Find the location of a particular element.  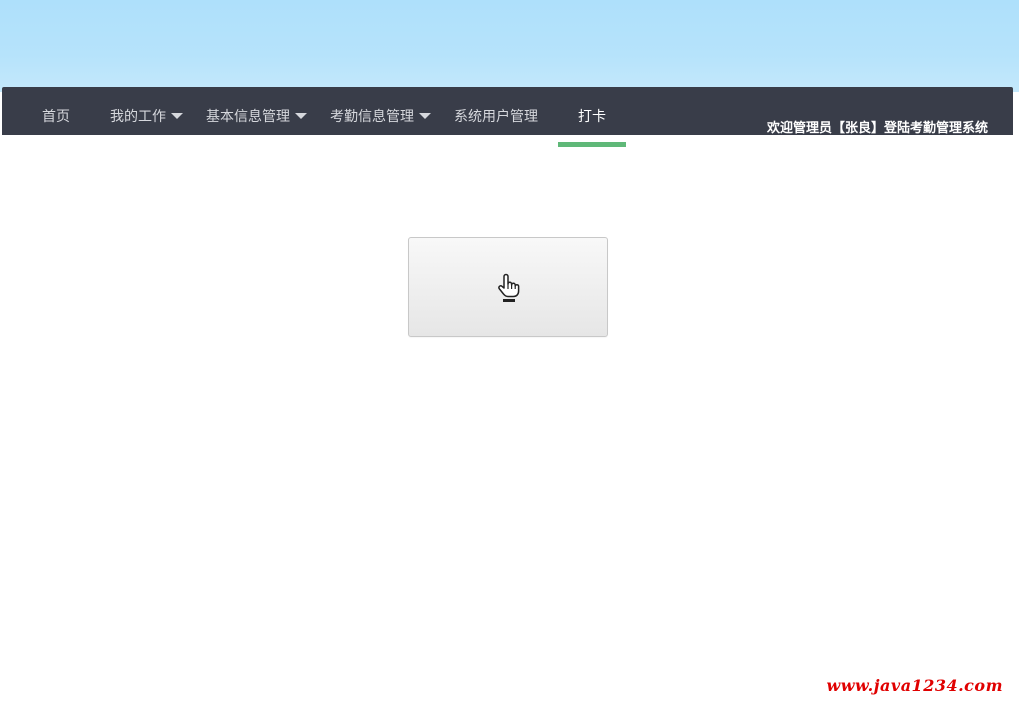

pointing-hand-icon is located at coordinates (508, 287).